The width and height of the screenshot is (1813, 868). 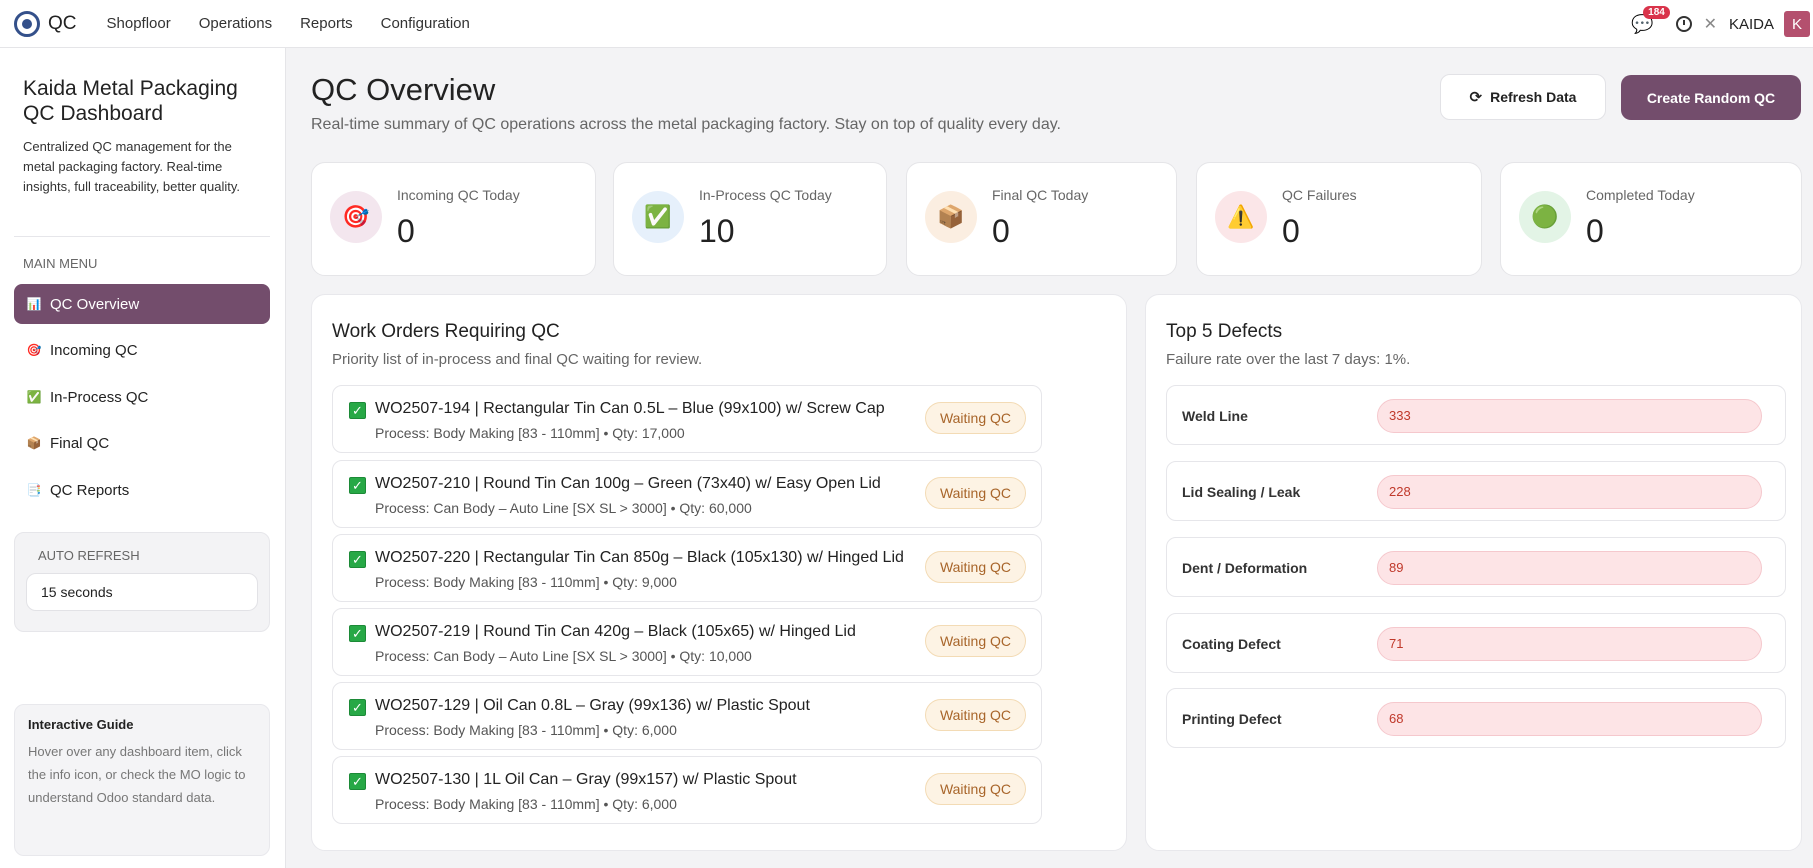 I want to click on defect-row: Lid Sealing / Leak 228, so click(x=1476, y=491).